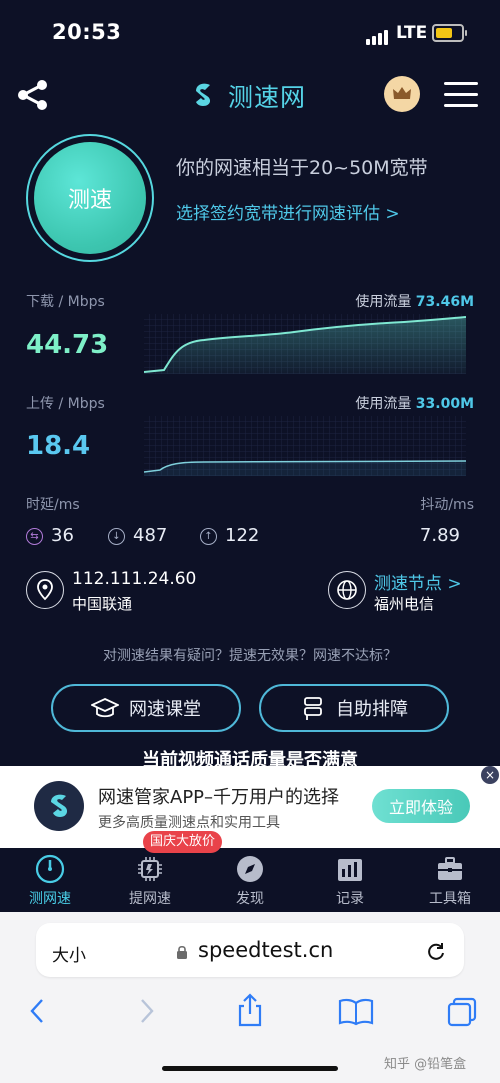 This screenshot has height=1083, width=500. I want to click on forward-icon, so click(146, 1013).